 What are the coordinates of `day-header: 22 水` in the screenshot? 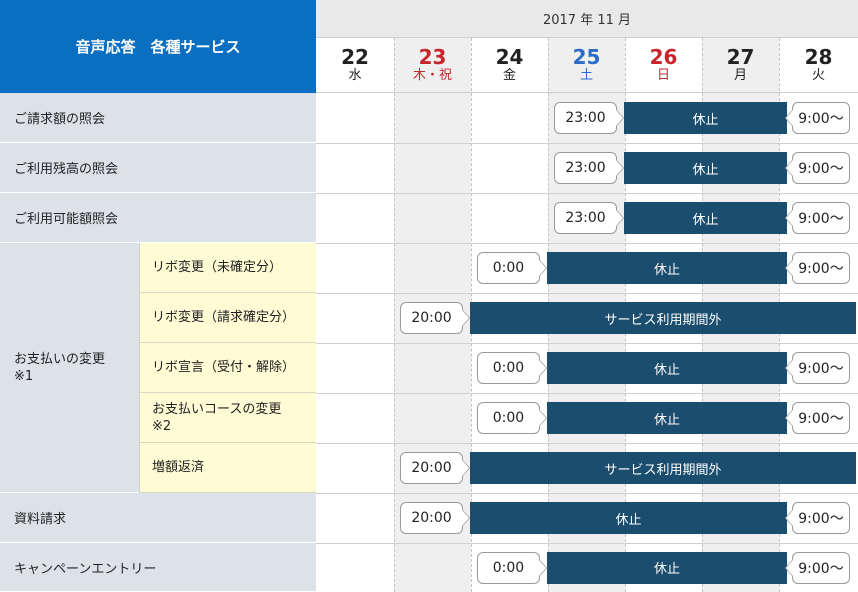 It's located at (355, 65).